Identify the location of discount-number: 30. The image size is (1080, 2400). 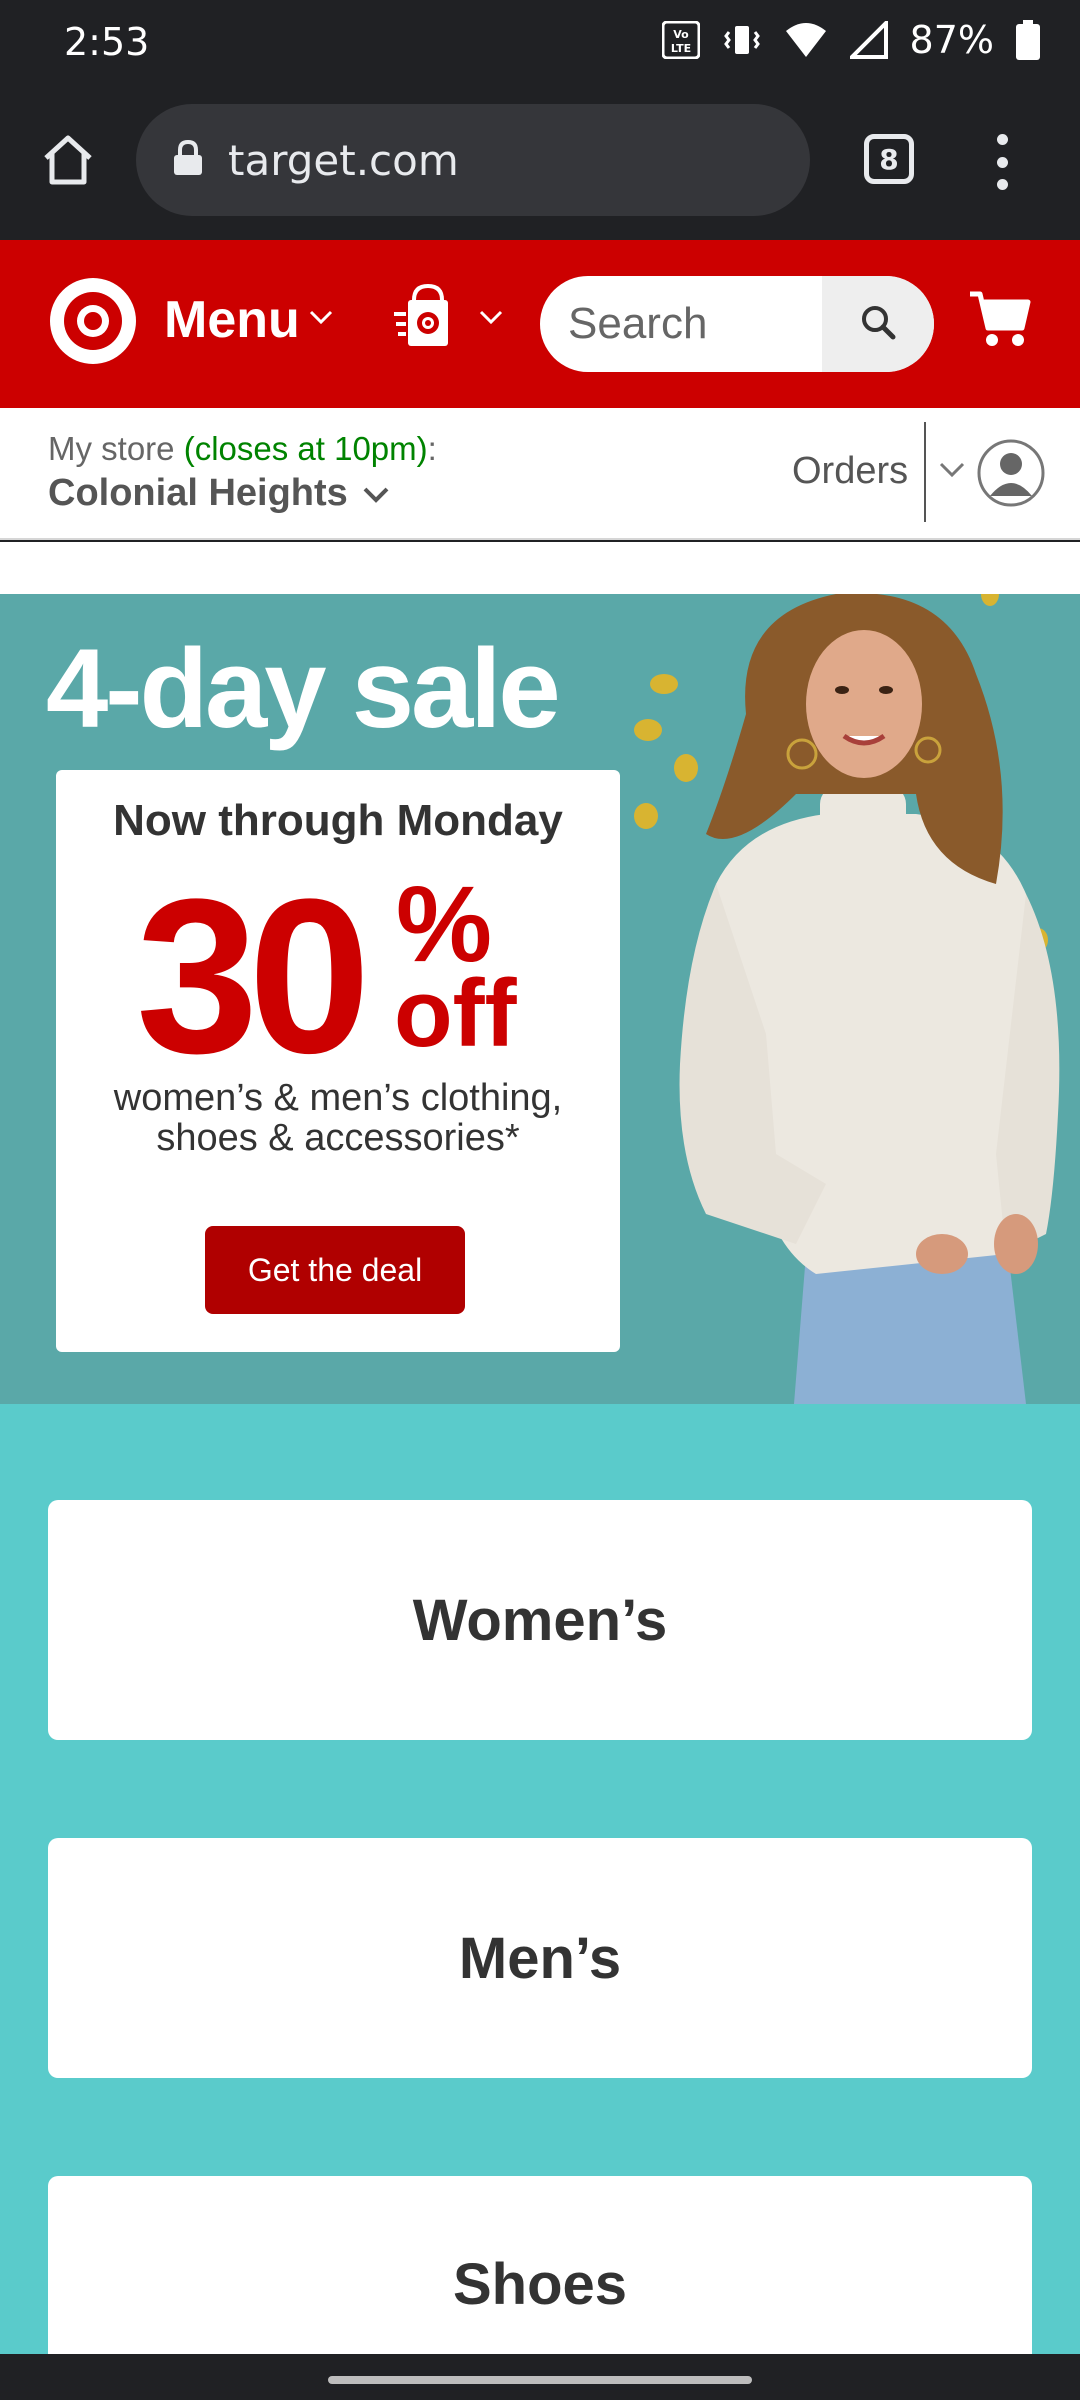
(253, 976).